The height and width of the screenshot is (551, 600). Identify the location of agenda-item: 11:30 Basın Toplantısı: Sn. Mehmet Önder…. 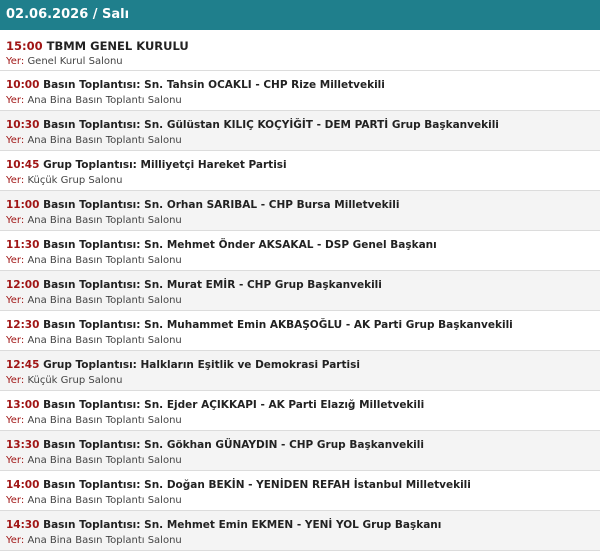
(300, 251).